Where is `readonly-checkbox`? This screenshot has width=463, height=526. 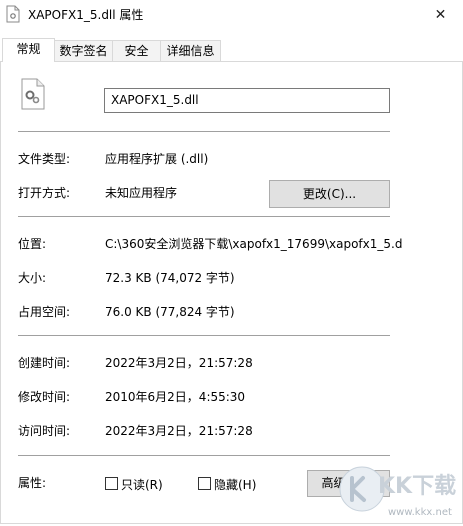 readonly-checkbox is located at coordinates (111, 483).